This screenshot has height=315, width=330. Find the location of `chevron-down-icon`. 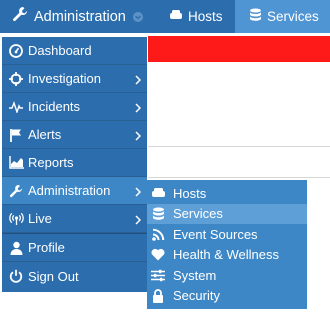

chevron-down-icon is located at coordinates (137, 16).